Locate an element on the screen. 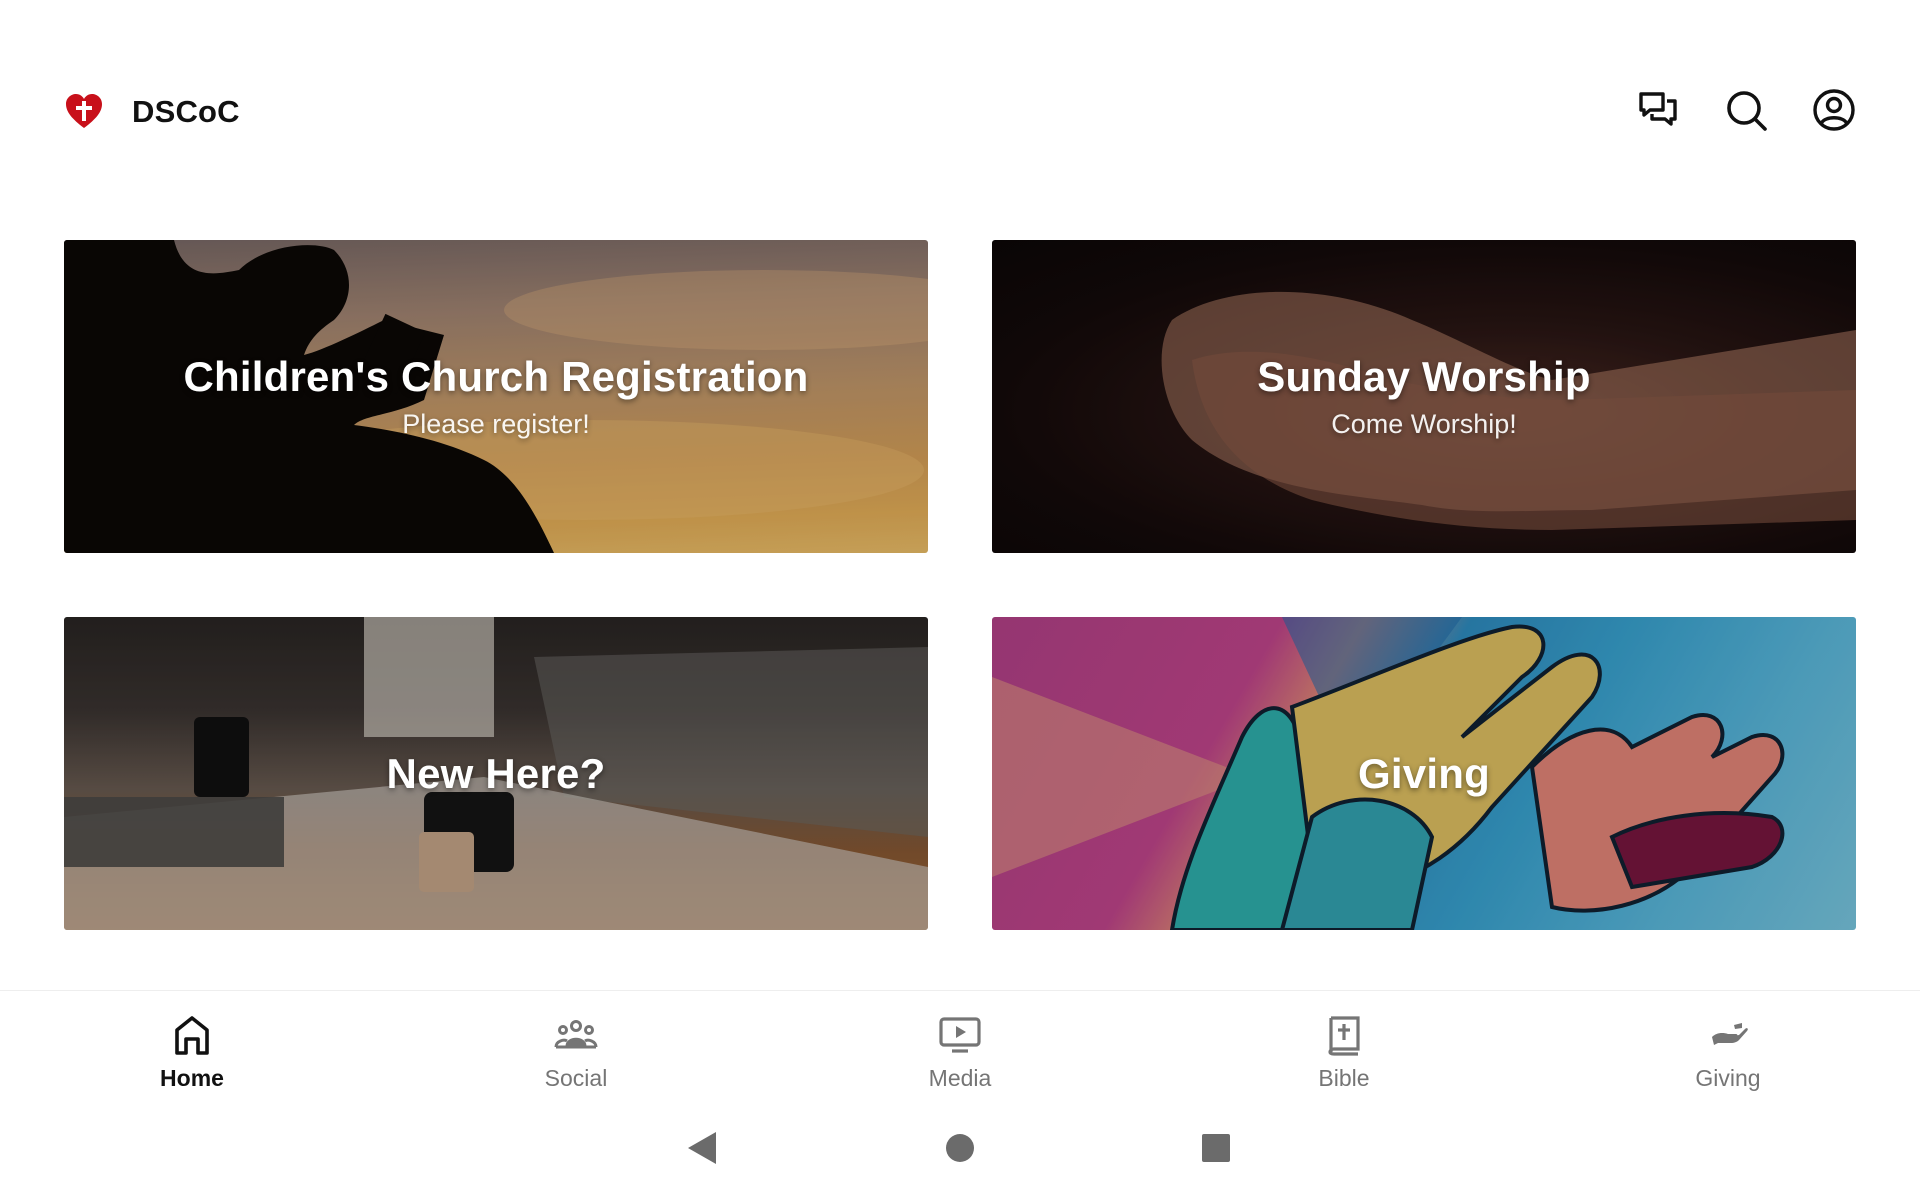 This screenshot has height=1200, width=1920. account-button is located at coordinates (1834, 112).